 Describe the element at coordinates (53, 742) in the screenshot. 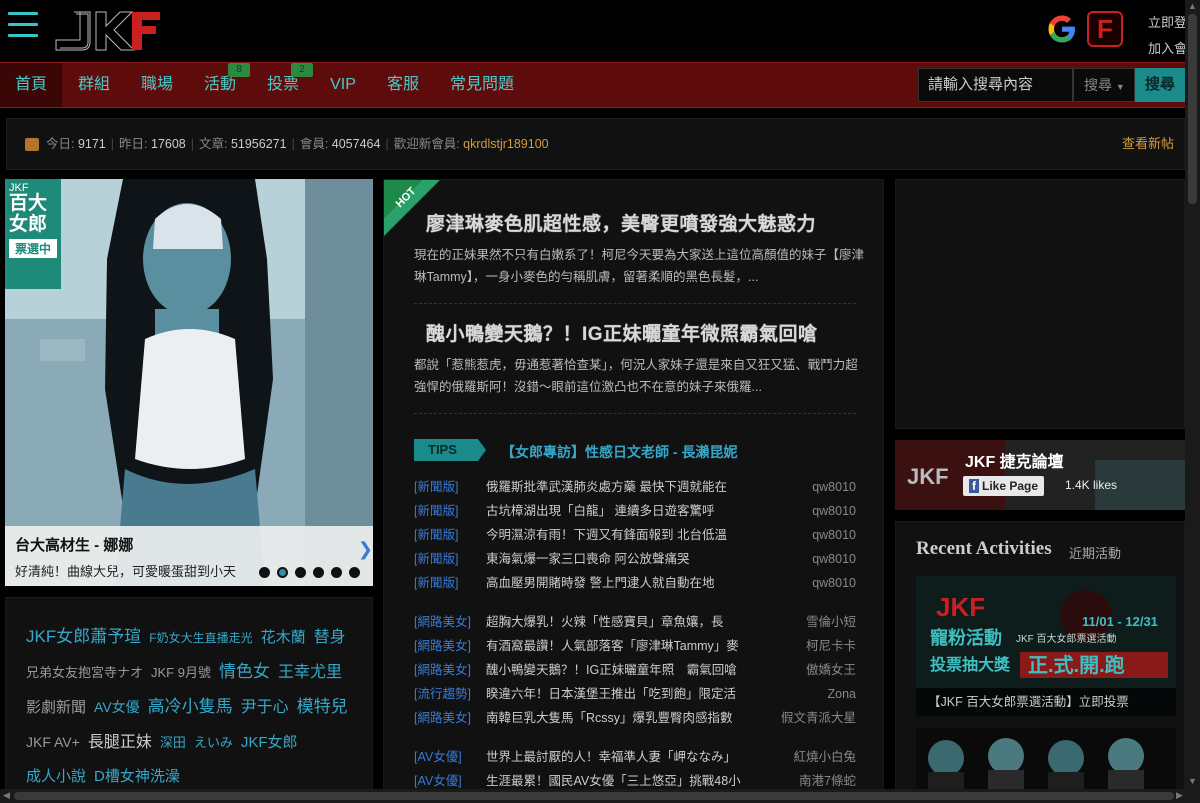

I see `tag-link: JKF AV+` at that location.